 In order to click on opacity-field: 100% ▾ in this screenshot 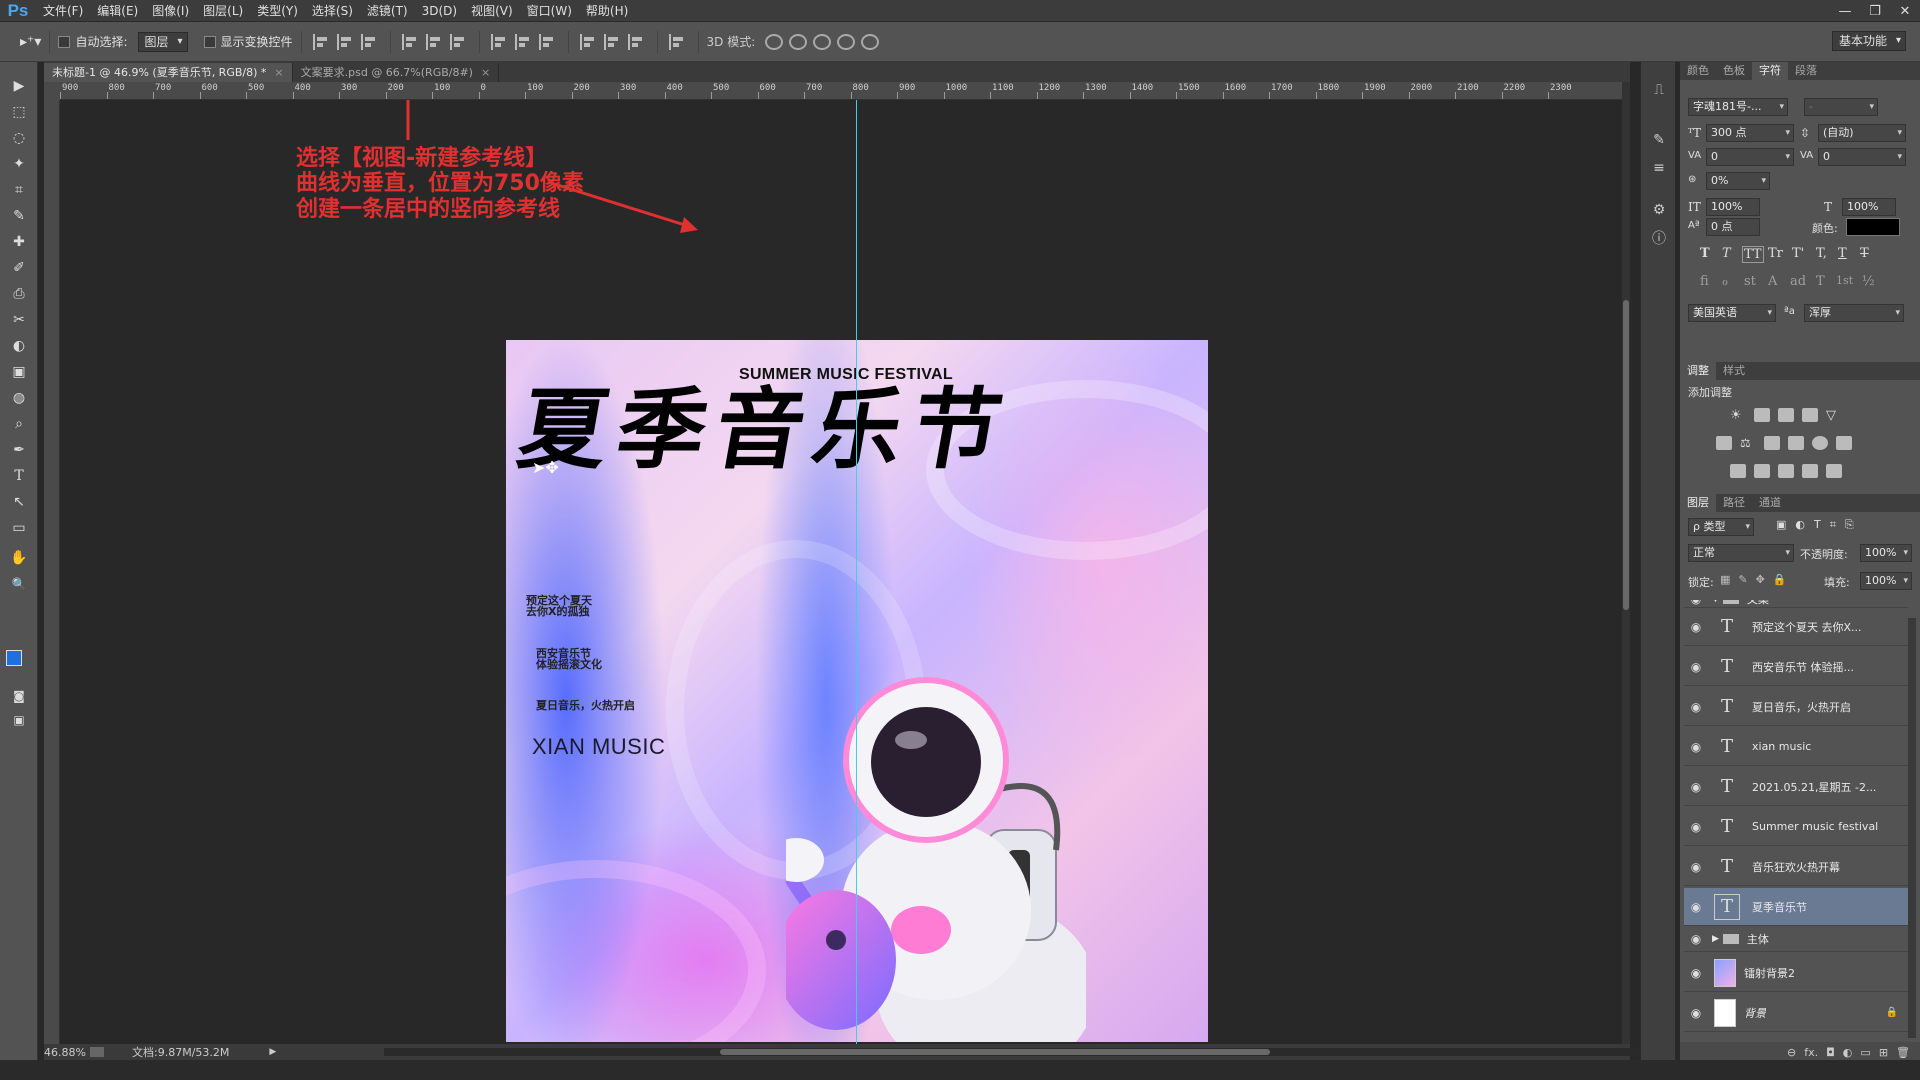, I will do `click(1886, 553)`.